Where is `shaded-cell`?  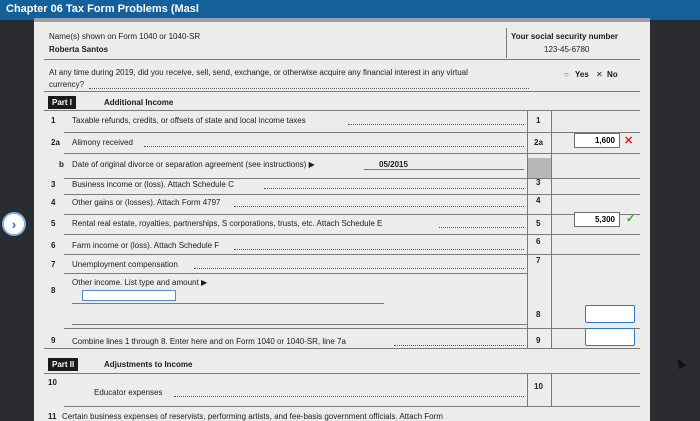
shaded-cell is located at coordinates (539, 168).